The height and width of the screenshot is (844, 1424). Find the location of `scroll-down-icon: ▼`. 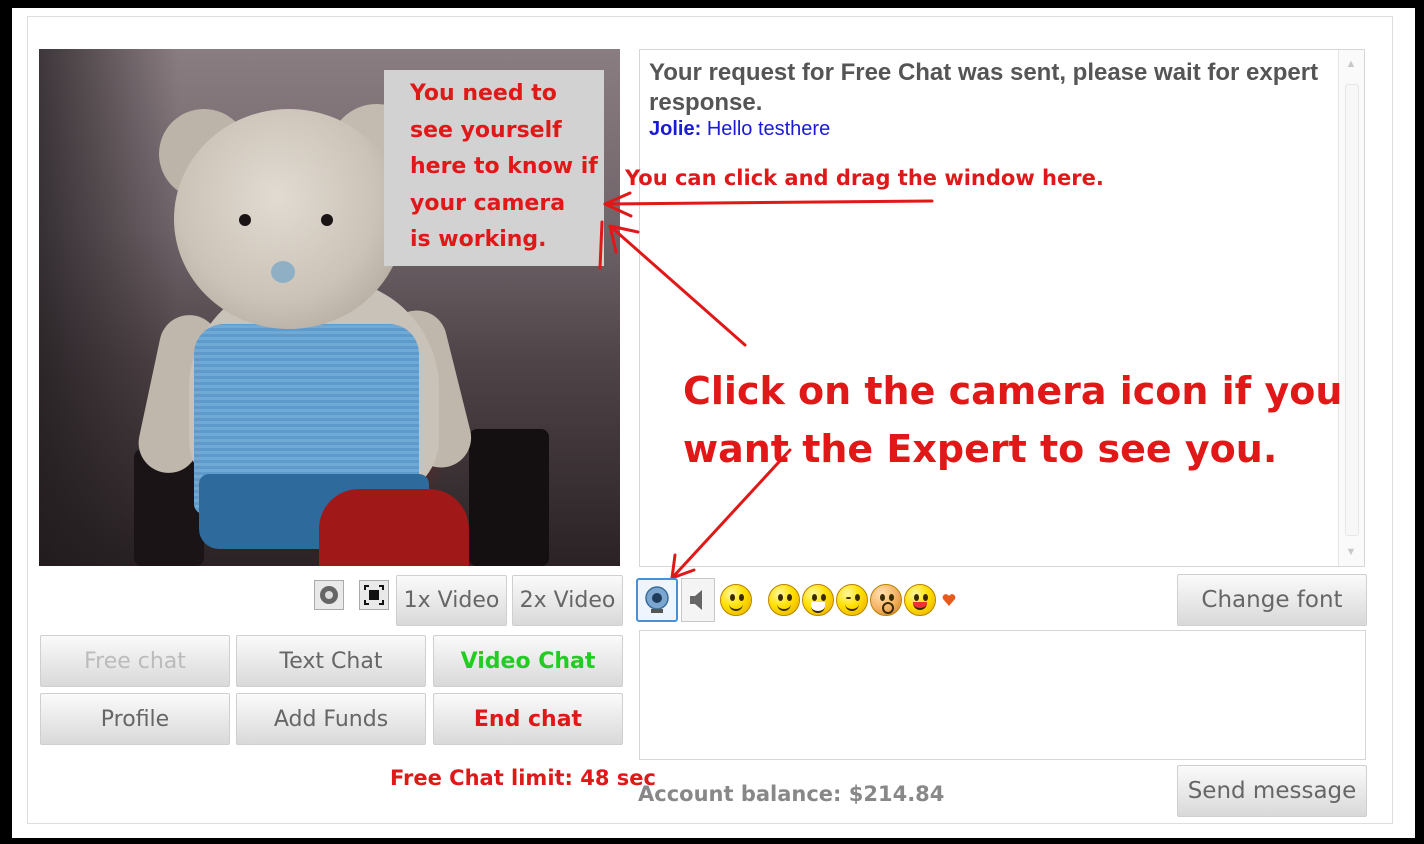

scroll-down-icon: ▼ is located at coordinates (1351, 552).